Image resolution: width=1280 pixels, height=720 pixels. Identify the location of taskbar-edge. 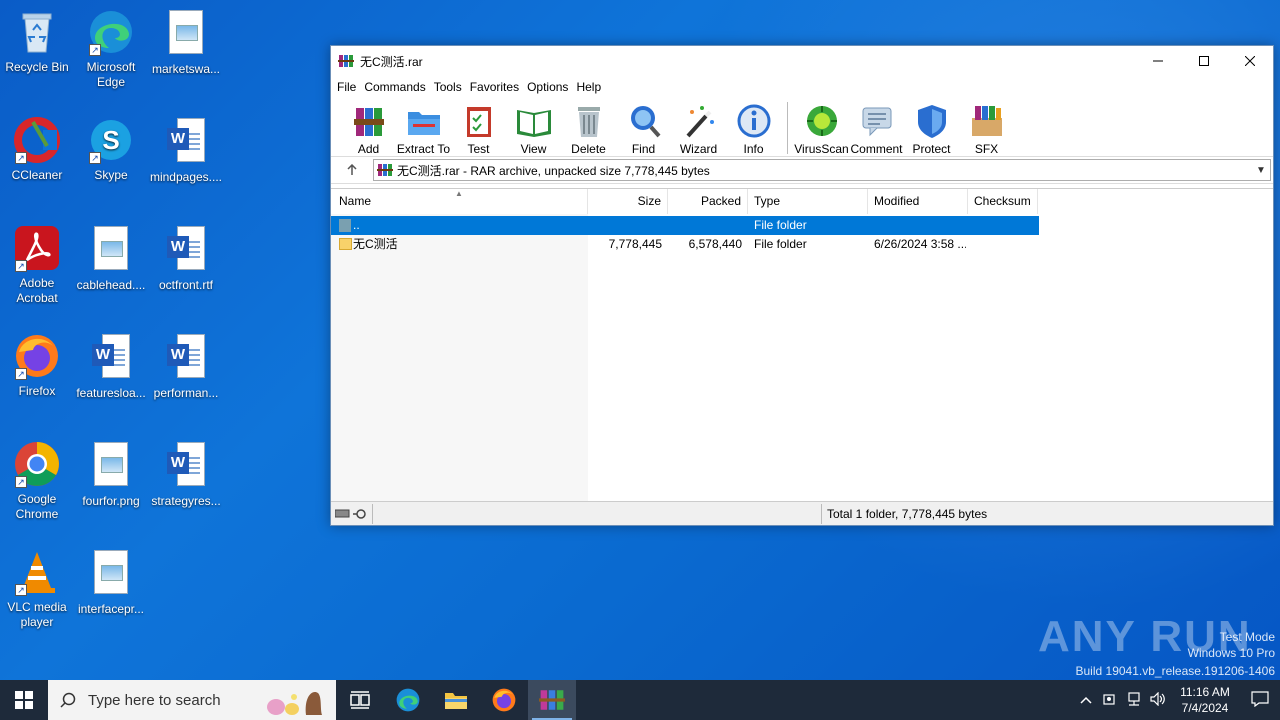
(408, 700).